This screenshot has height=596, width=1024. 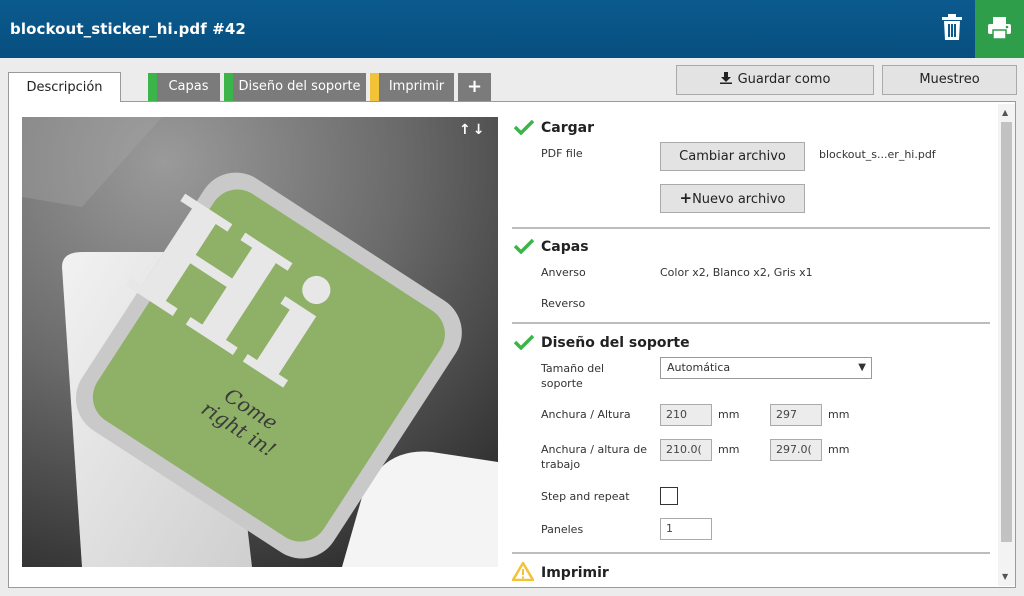 I want to click on step-repeat-checkbox, so click(x=669, y=496).